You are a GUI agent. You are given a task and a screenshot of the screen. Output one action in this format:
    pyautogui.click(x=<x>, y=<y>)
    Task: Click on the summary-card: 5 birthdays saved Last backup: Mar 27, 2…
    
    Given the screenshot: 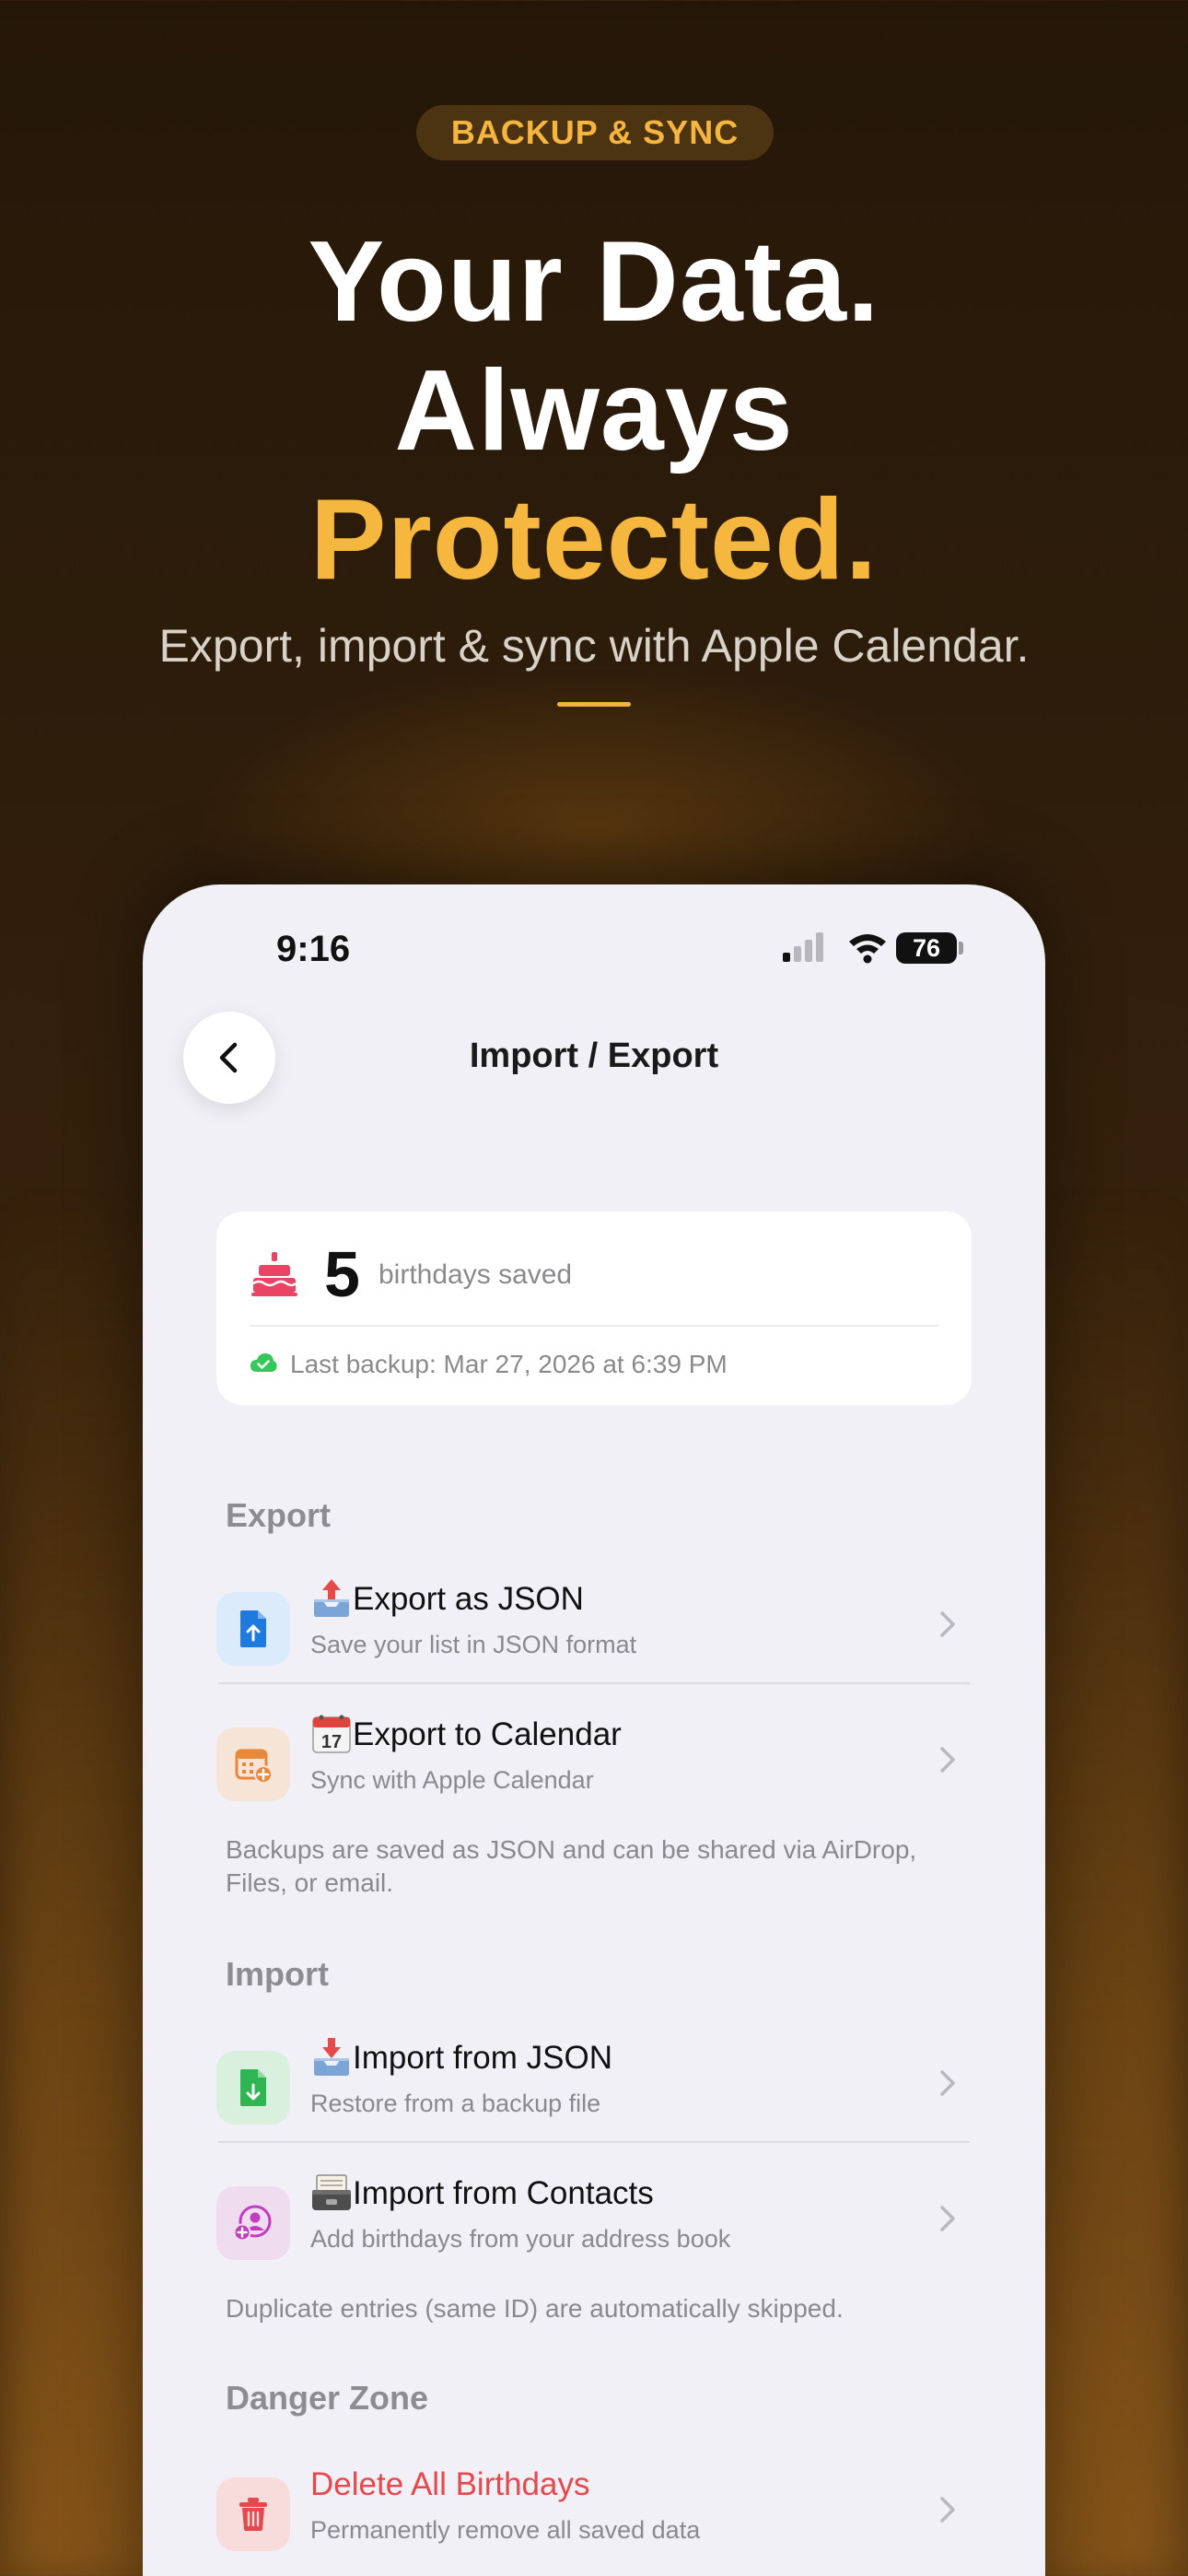 What is the action you would take?
    pyautogui.click(x=594, y=1308)
    